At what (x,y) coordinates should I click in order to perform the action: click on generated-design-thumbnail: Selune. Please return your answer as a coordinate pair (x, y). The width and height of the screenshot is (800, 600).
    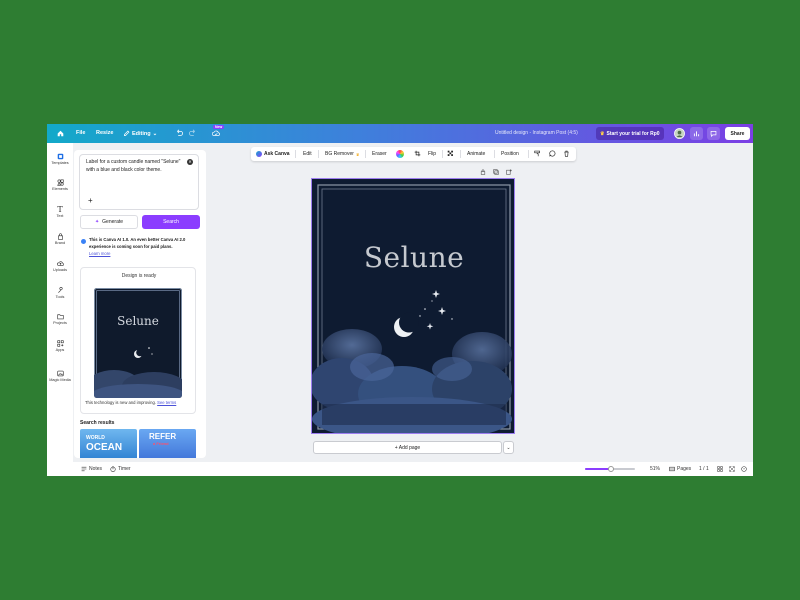
    Looking at the image, I should click on (138, 343).